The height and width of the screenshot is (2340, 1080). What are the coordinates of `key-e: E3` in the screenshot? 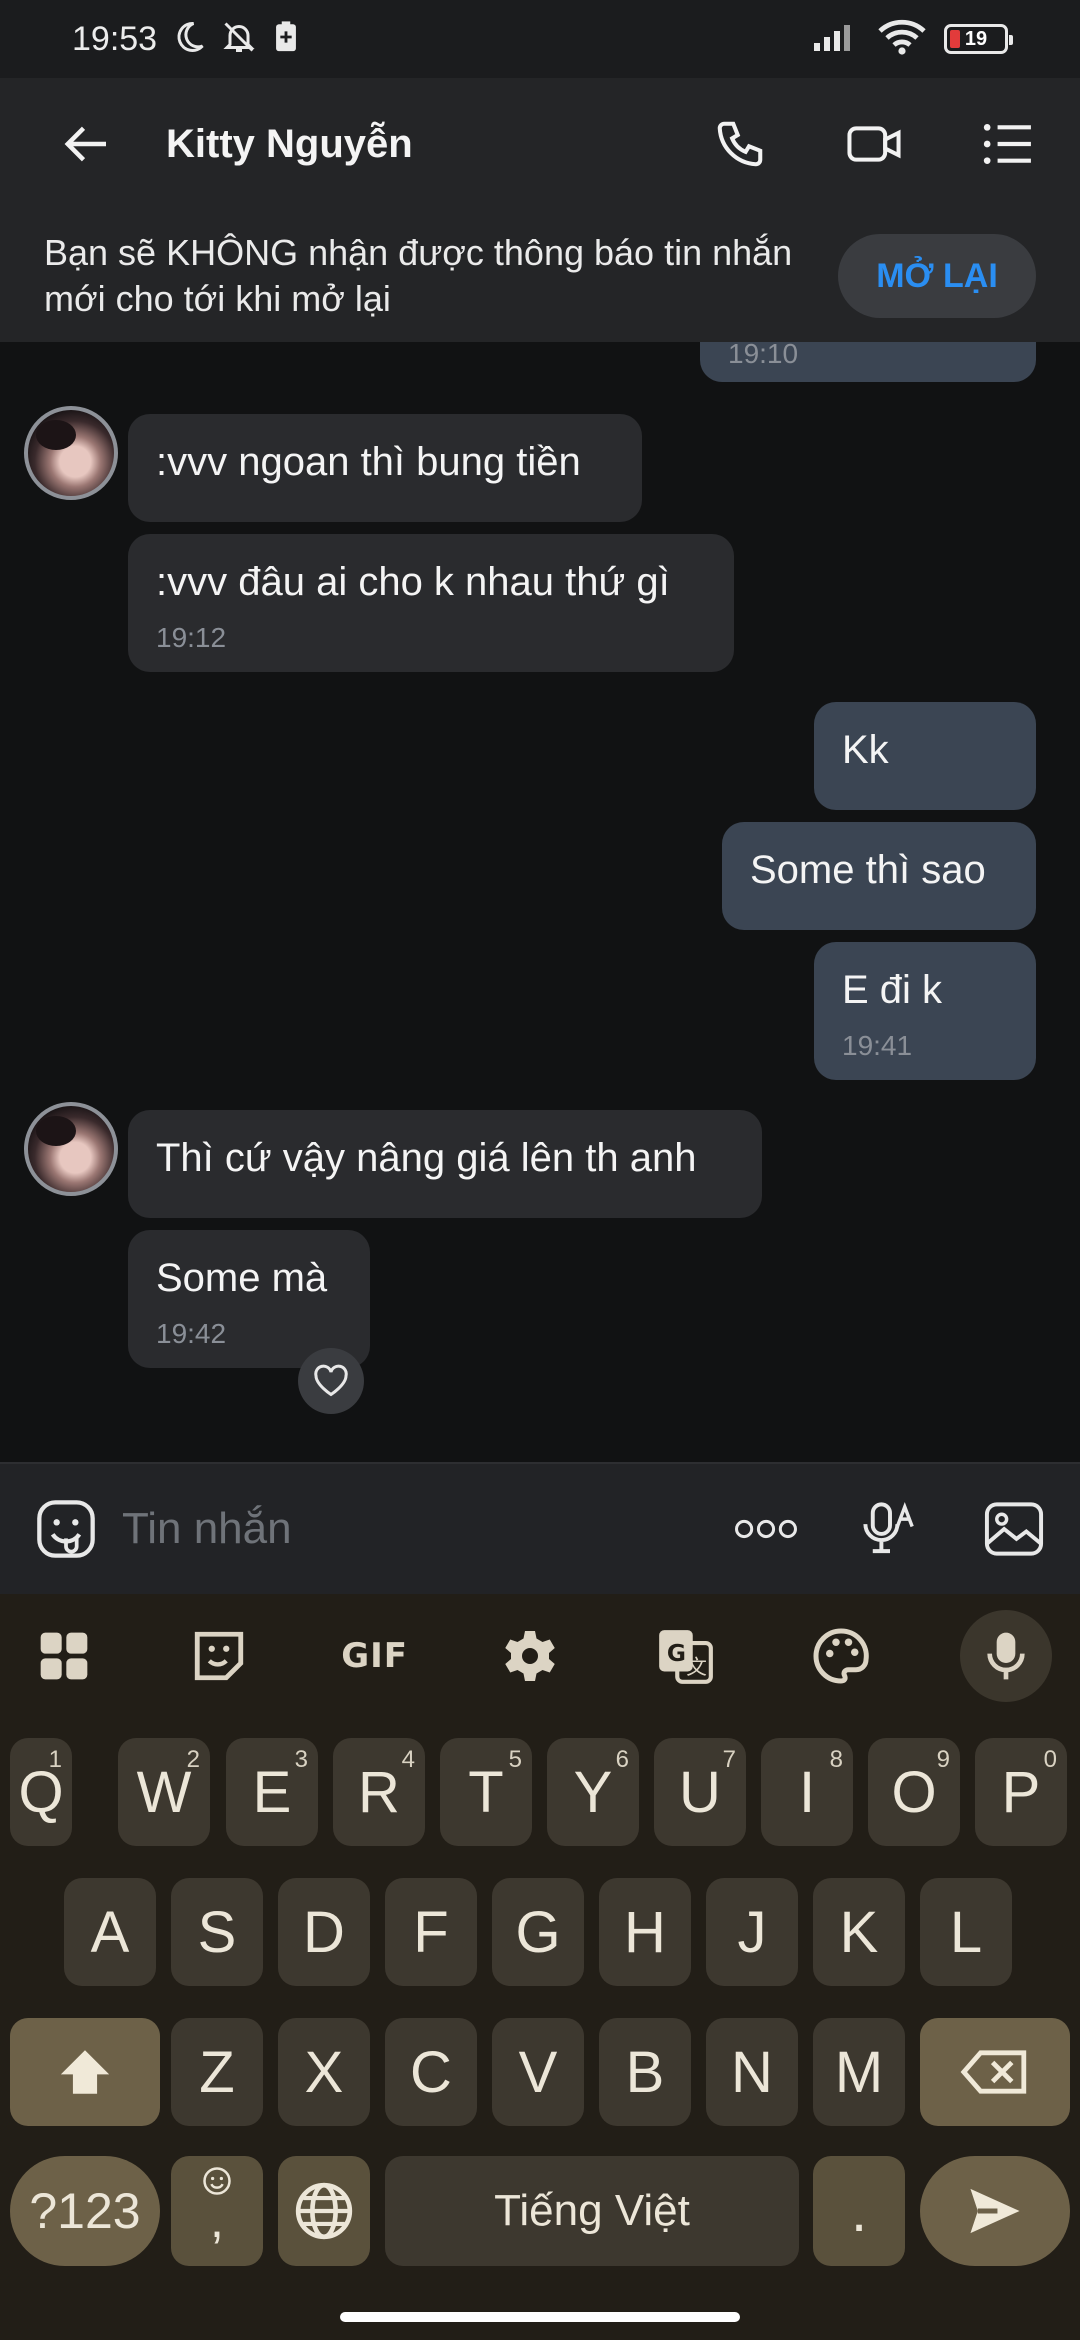 It's located at (272, 1792).